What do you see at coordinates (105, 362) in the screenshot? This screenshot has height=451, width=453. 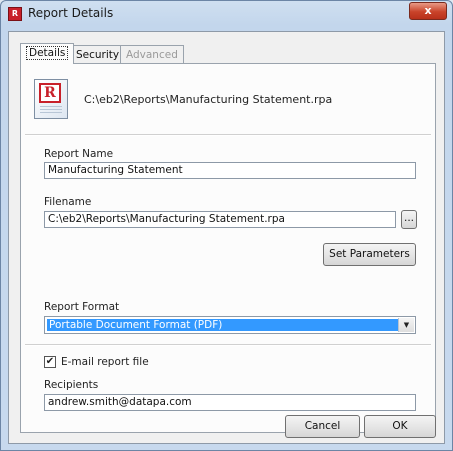 I see `email-report-label: E-mail report file` at bounding box center [105, 362].